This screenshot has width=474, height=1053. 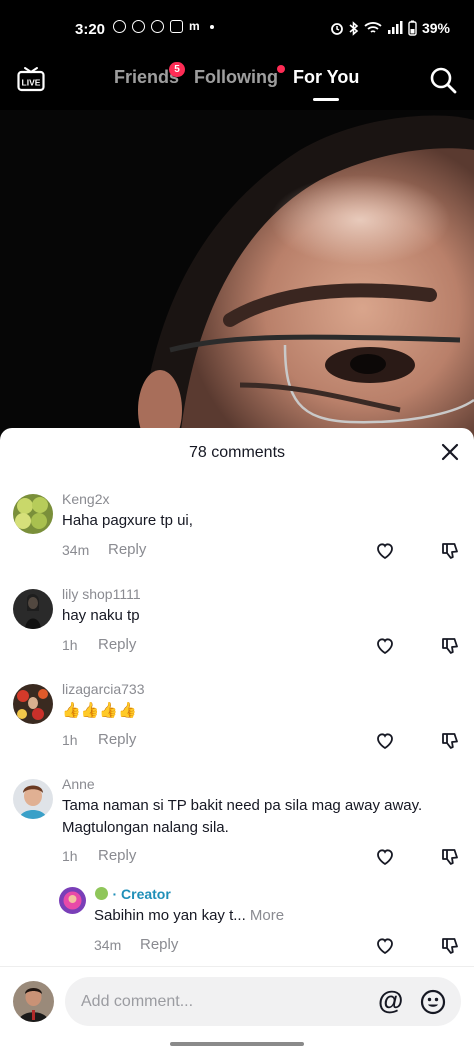 I want to click on instagram-icon, so click(x=176, y=26).